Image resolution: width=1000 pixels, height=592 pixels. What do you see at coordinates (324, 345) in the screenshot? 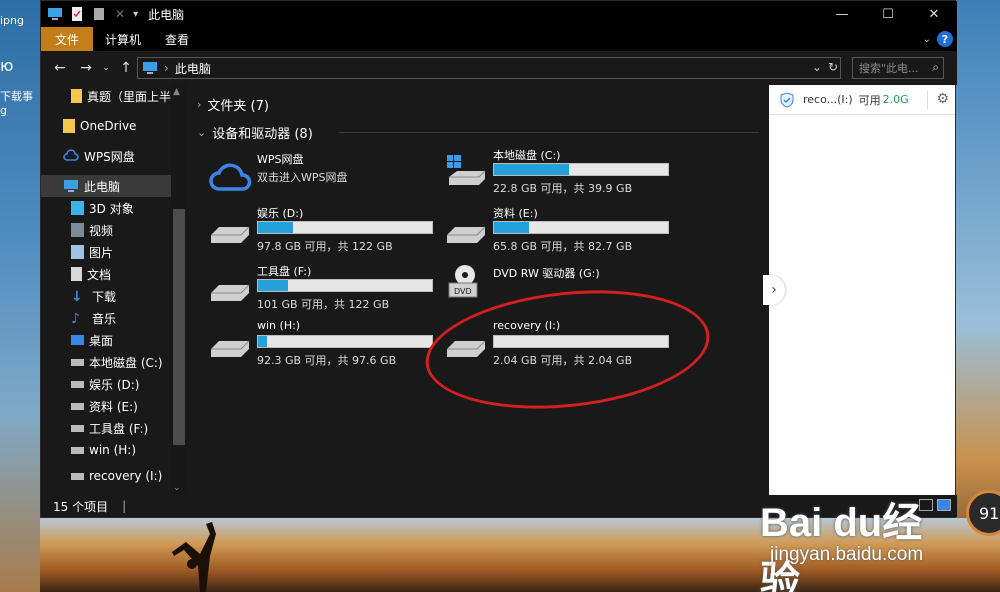
I see `tile-drive-h: win (H:) 92.3 GB 可用，共 97.6 GB` at bounding box center [324, 345].